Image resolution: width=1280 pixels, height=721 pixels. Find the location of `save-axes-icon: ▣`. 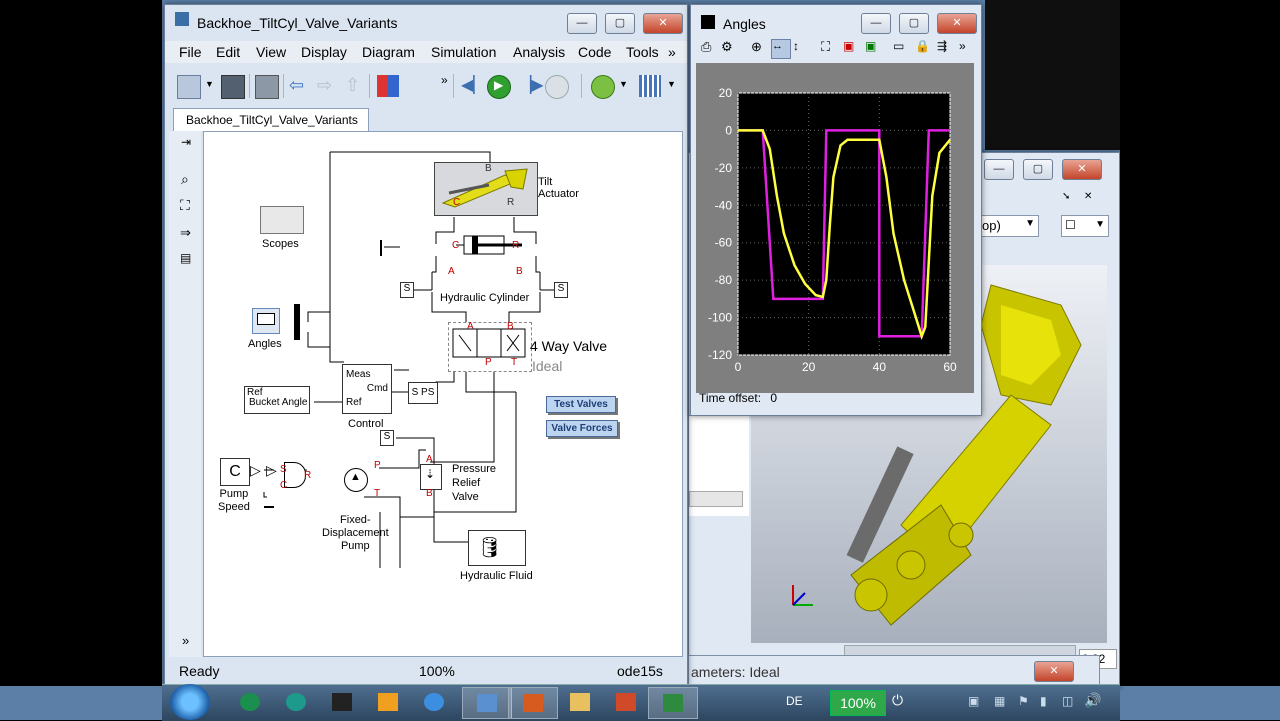

save-axes-icon: ▣ is located at coordinates (852, 48).